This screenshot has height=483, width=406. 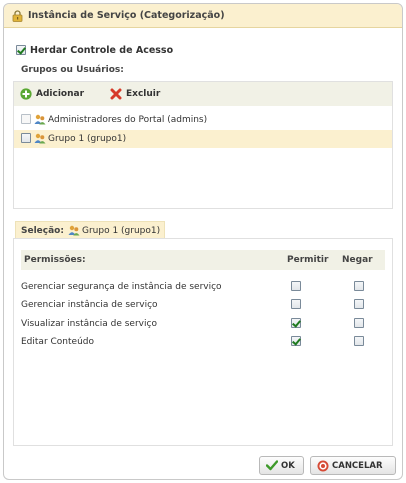 I want to click on inherit-label: Herdar Controle de Acesso, so click(x=102, y=50).